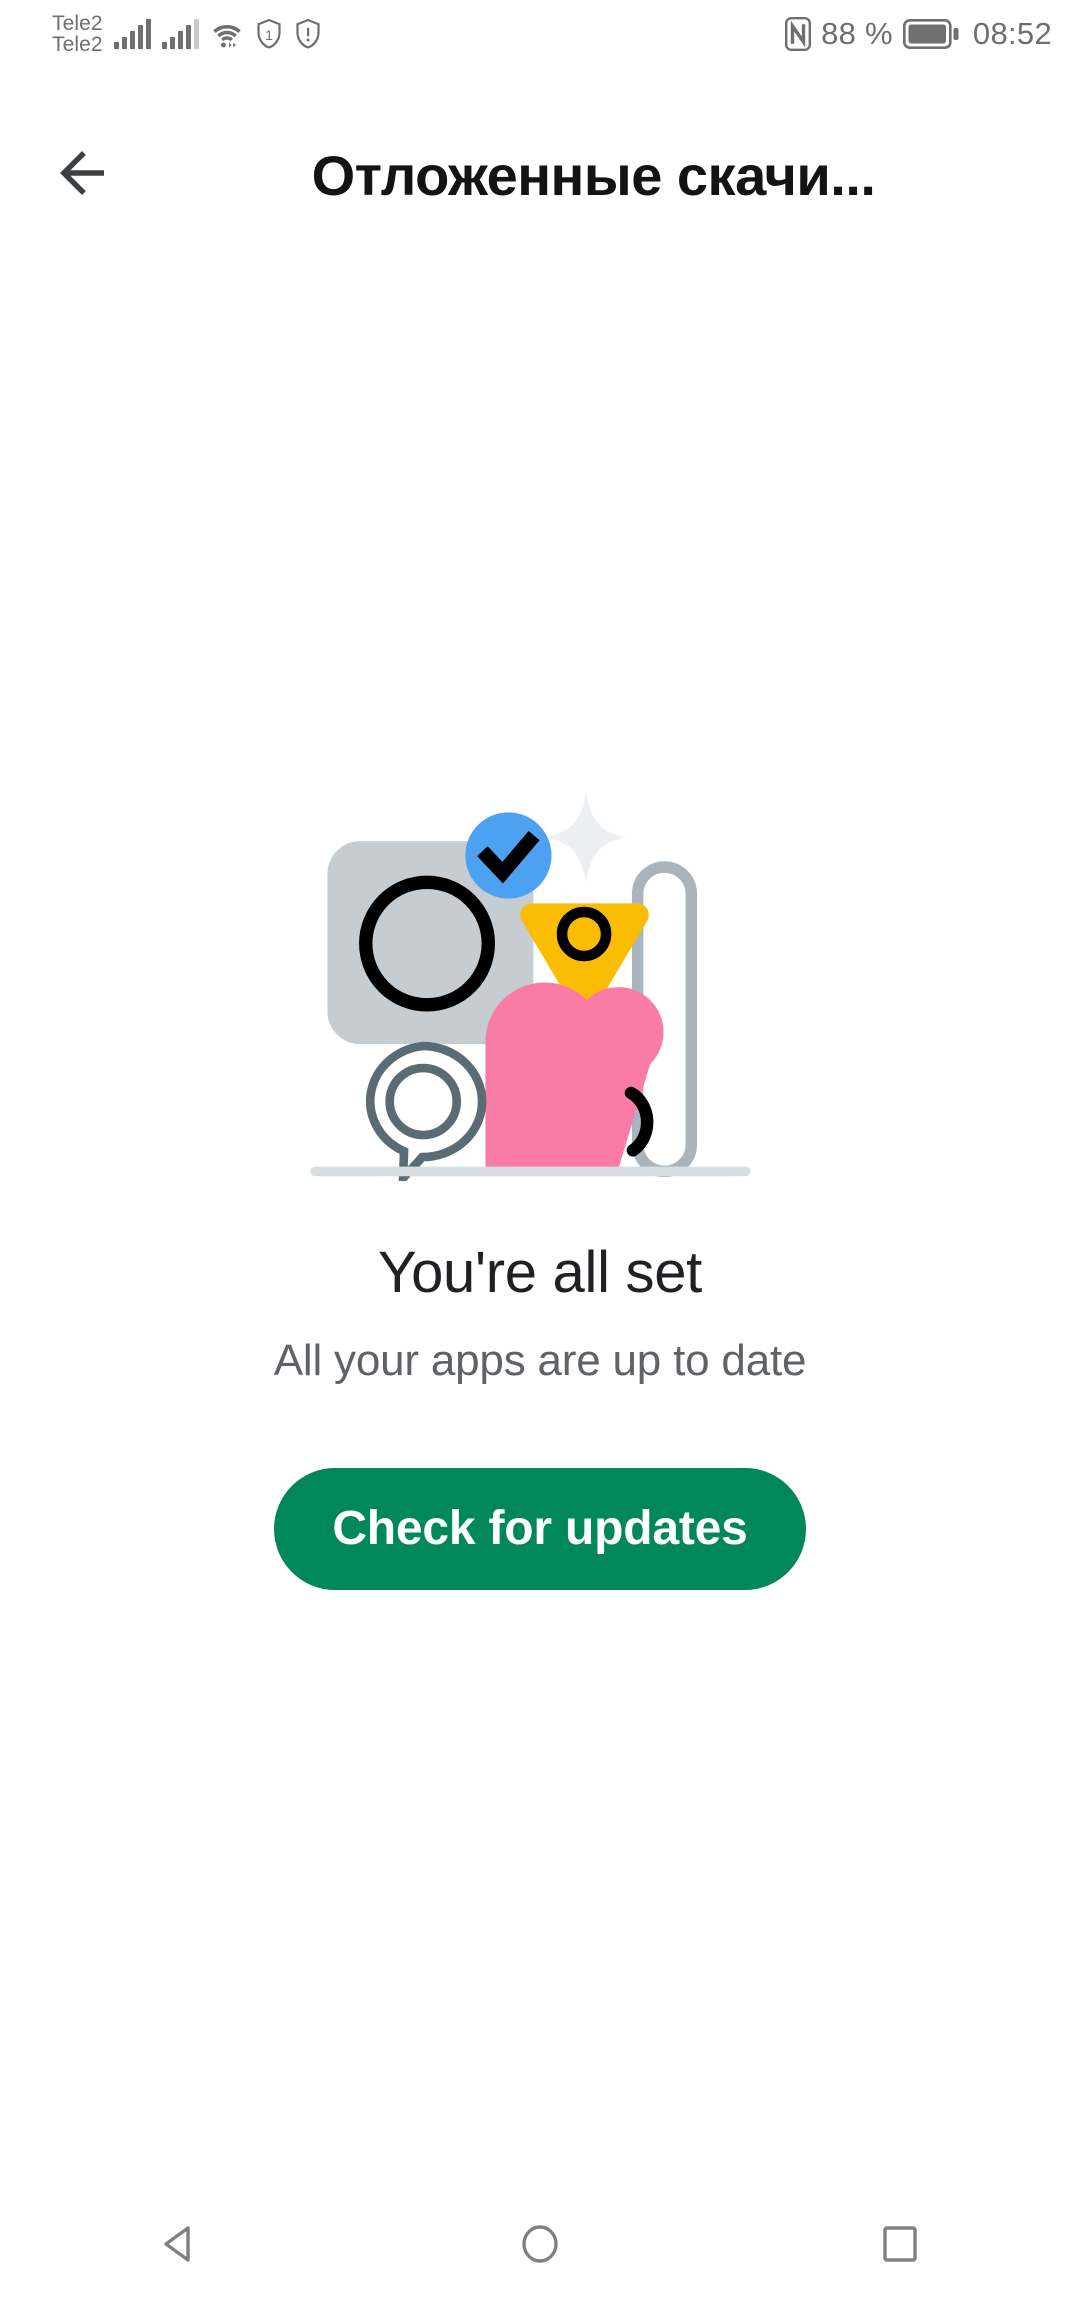 The width and height of the screenshot is (1080, 2312). What do you see at coordinates (132, 34) in the screenshot?
I see `signal-bars-sim1-icon` at bounding box center [132, 34].